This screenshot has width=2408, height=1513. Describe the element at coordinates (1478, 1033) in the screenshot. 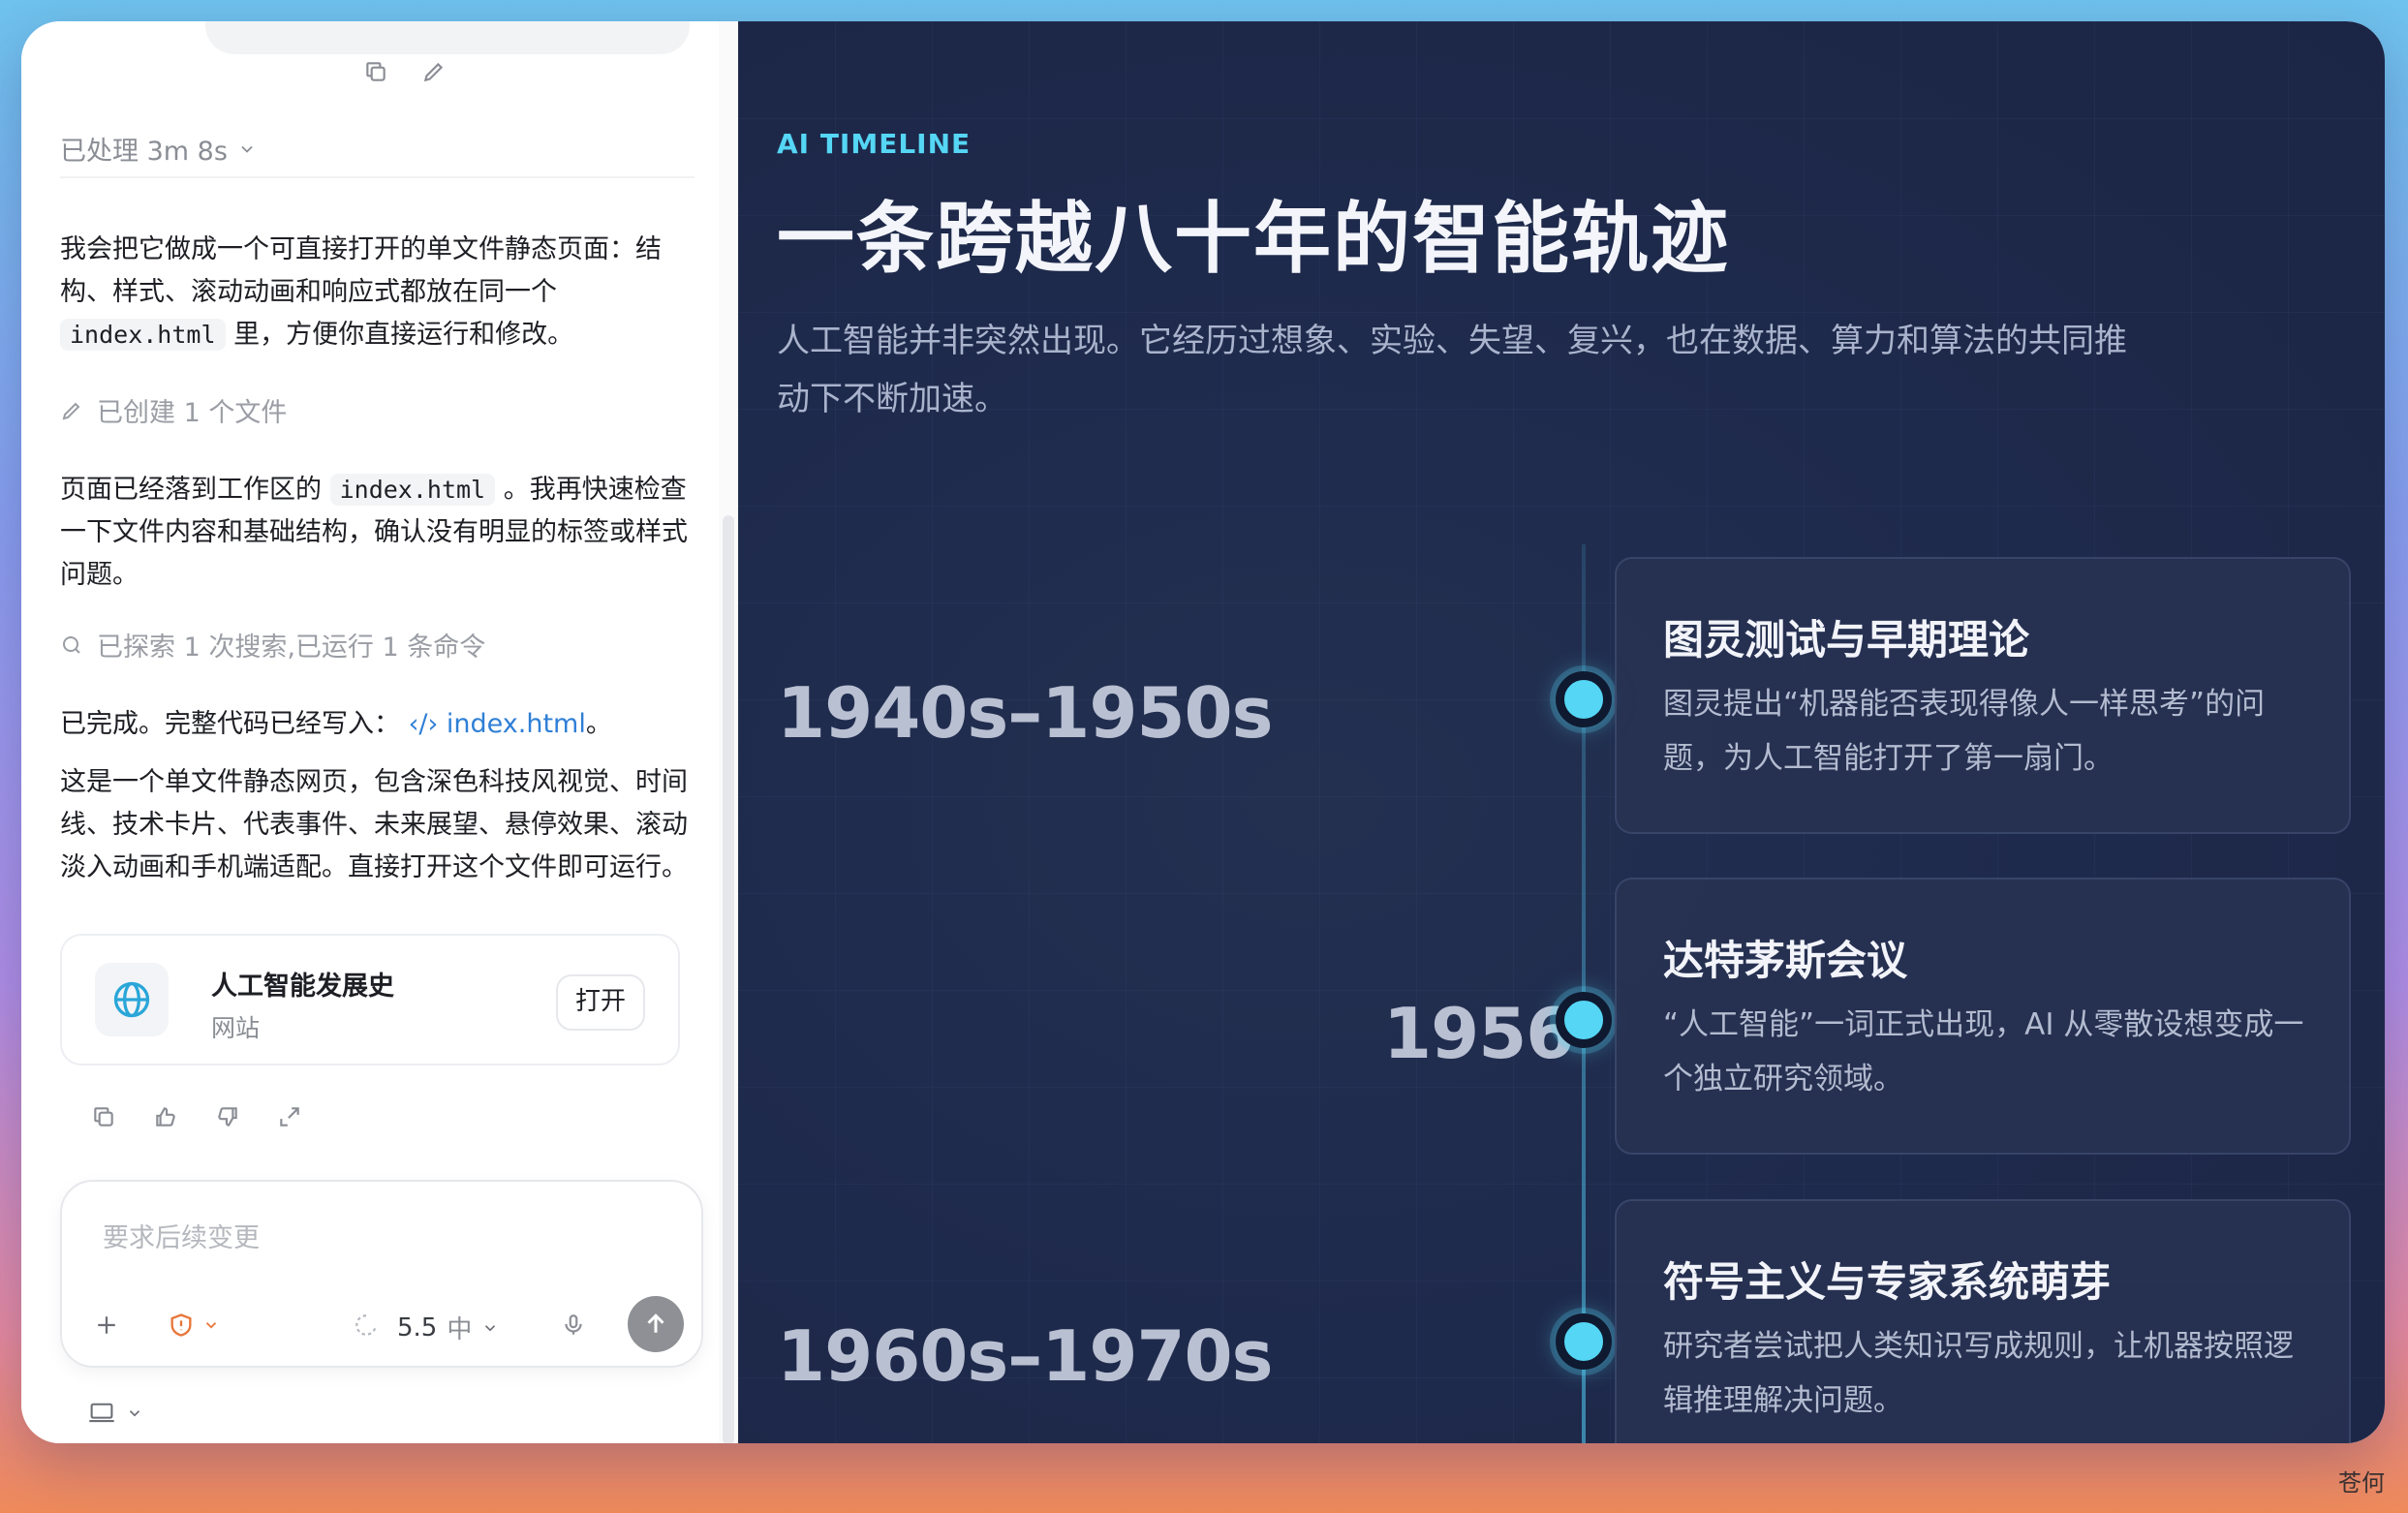

I see `timeline-year: 1956` at that location.